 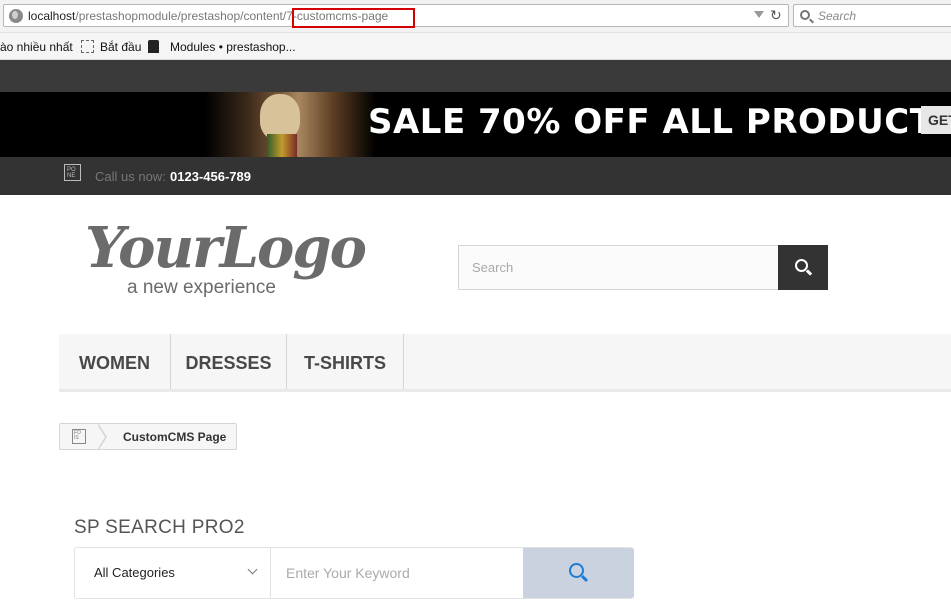 I want to click on logo-tagline: a new experience, so click(x=201, y=287).